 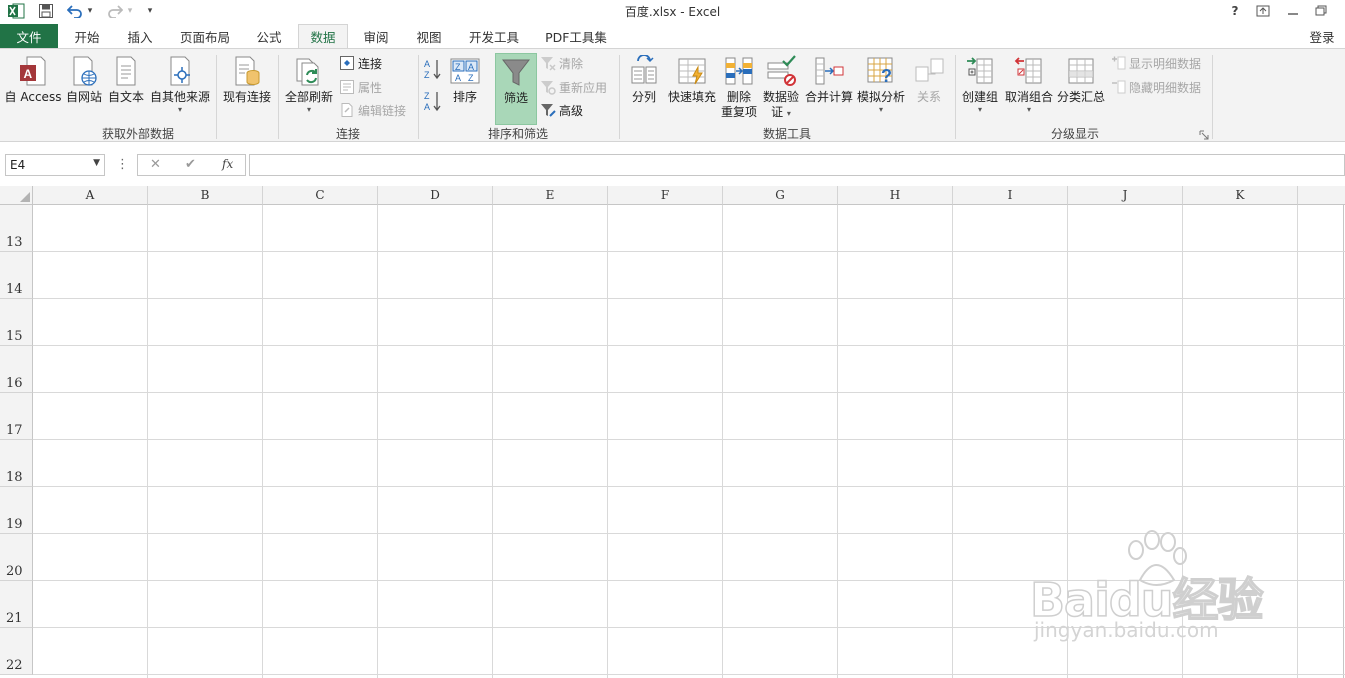 I want to click on row-header-14: 14, so click(x=16, y=275).